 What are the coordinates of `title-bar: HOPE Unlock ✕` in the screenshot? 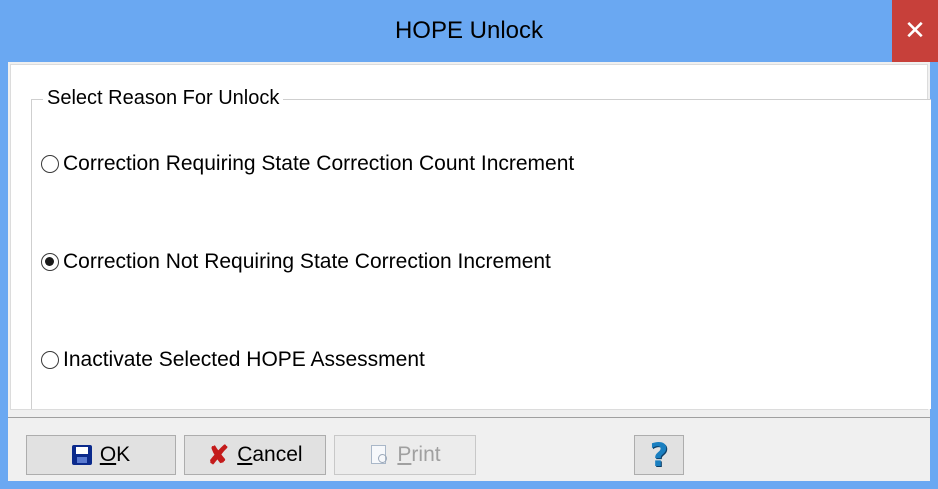 It's located at (469, 31).